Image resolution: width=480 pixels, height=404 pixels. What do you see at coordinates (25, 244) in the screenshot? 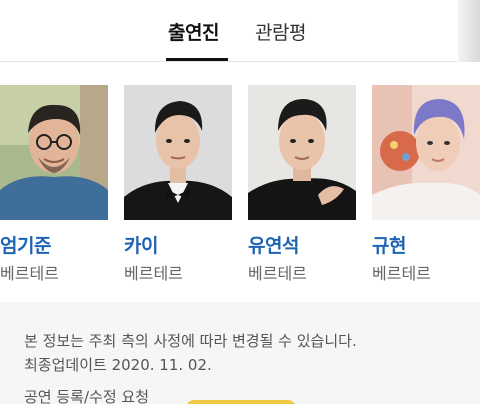
I see `cast-name-1: 엄기준` at bounding box center [25, 244].